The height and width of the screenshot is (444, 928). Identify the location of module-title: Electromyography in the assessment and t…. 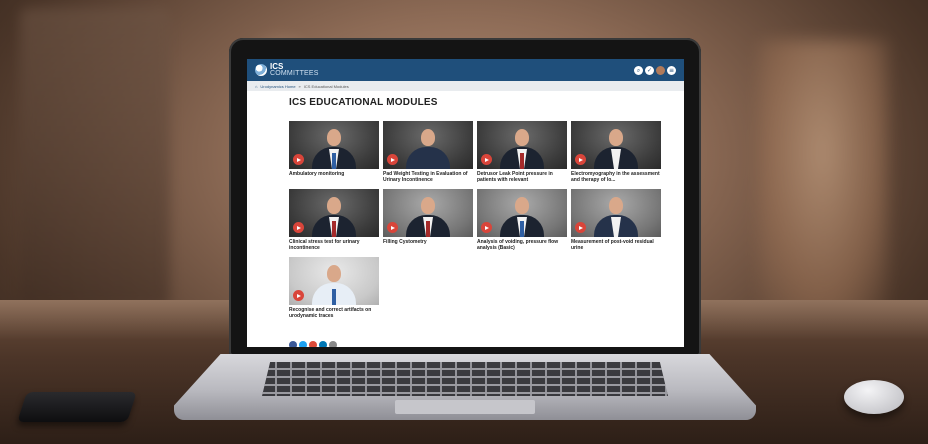
(616, 177).